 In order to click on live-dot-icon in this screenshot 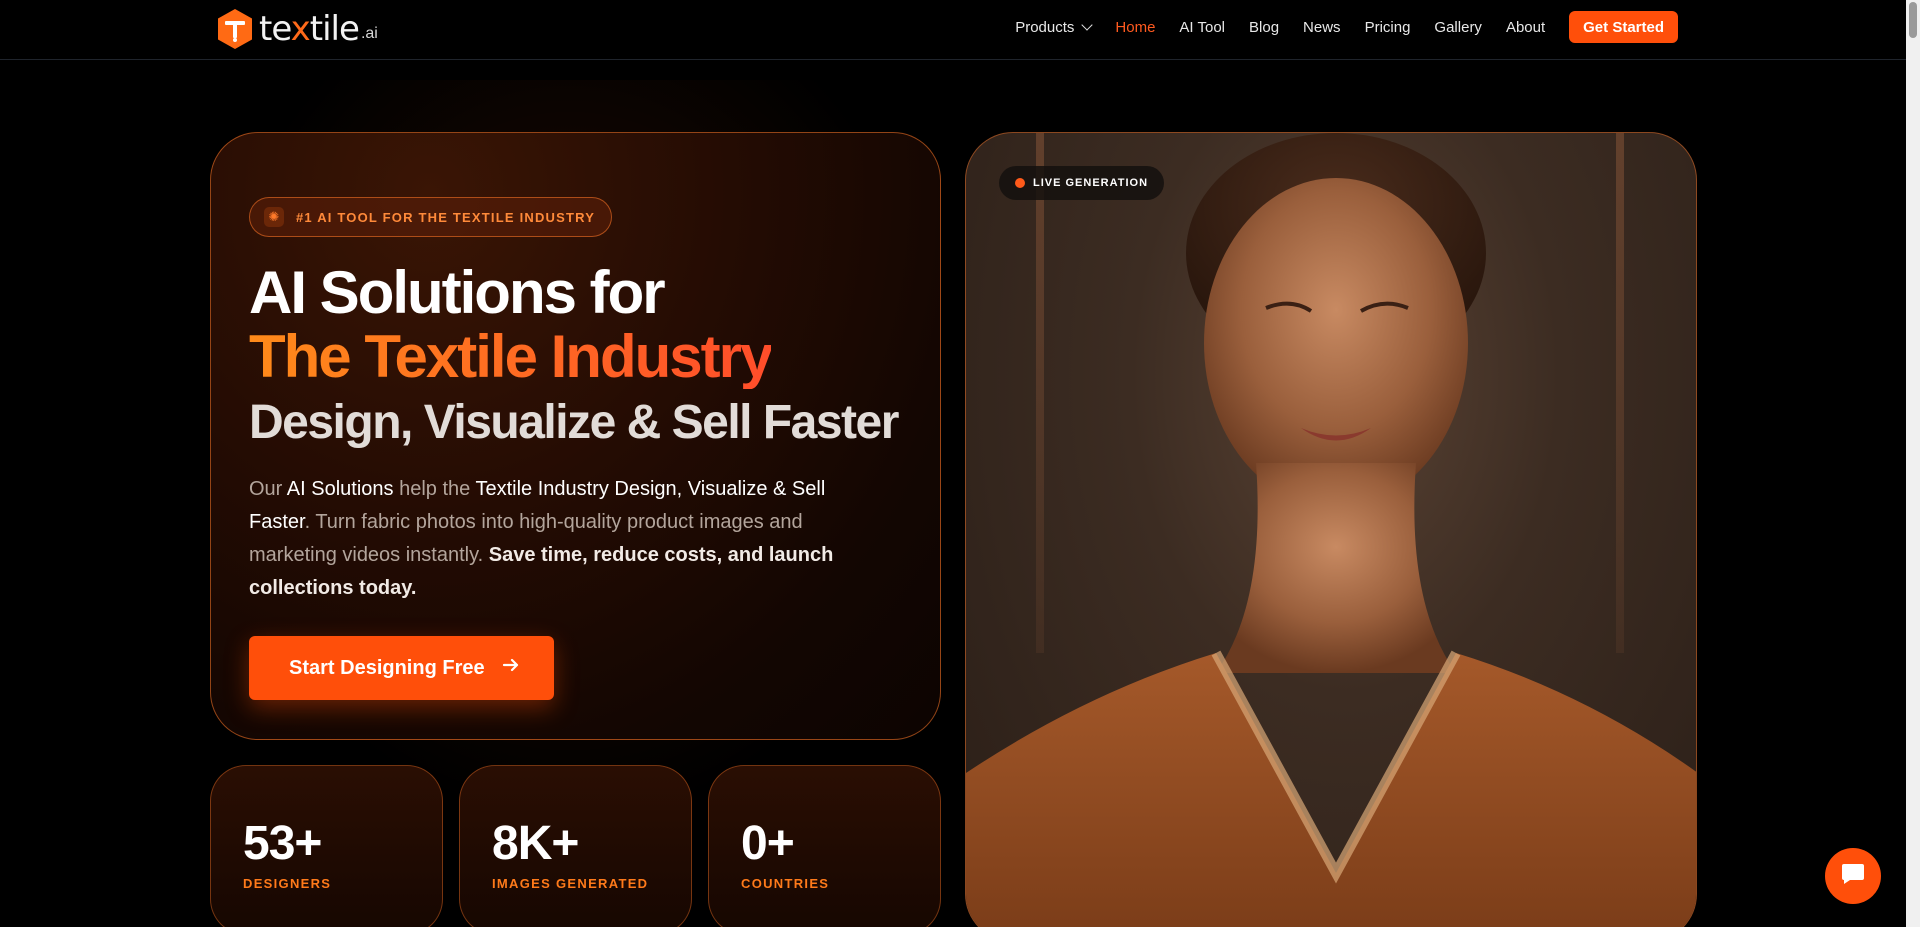, I will do `click(1020, 183)`.